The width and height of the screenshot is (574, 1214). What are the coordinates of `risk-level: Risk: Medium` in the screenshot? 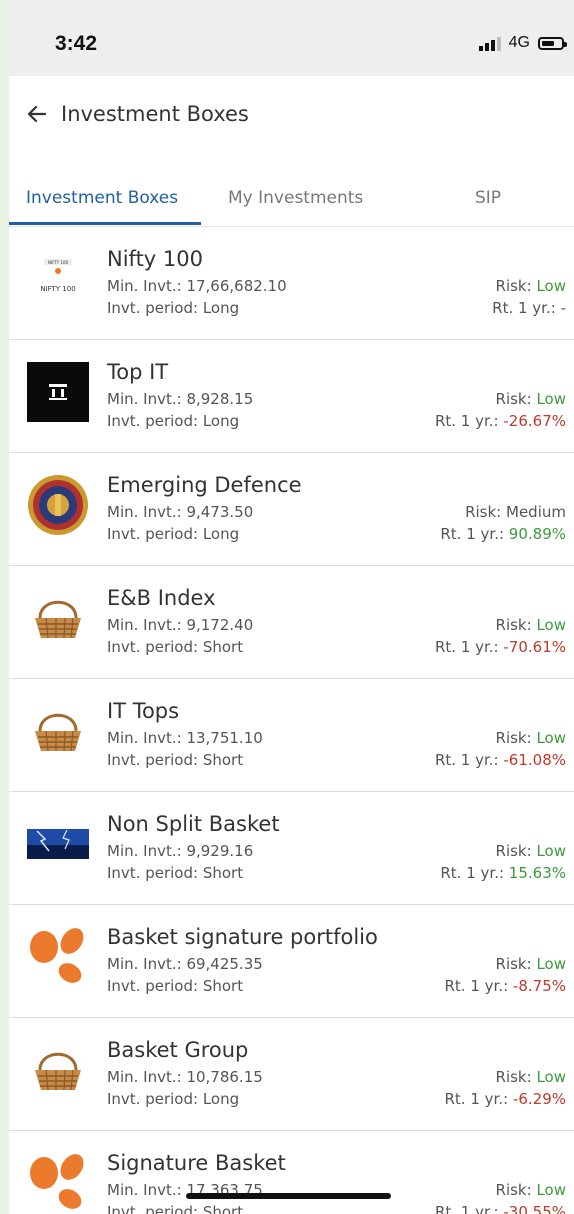 It's located at (515, 512).